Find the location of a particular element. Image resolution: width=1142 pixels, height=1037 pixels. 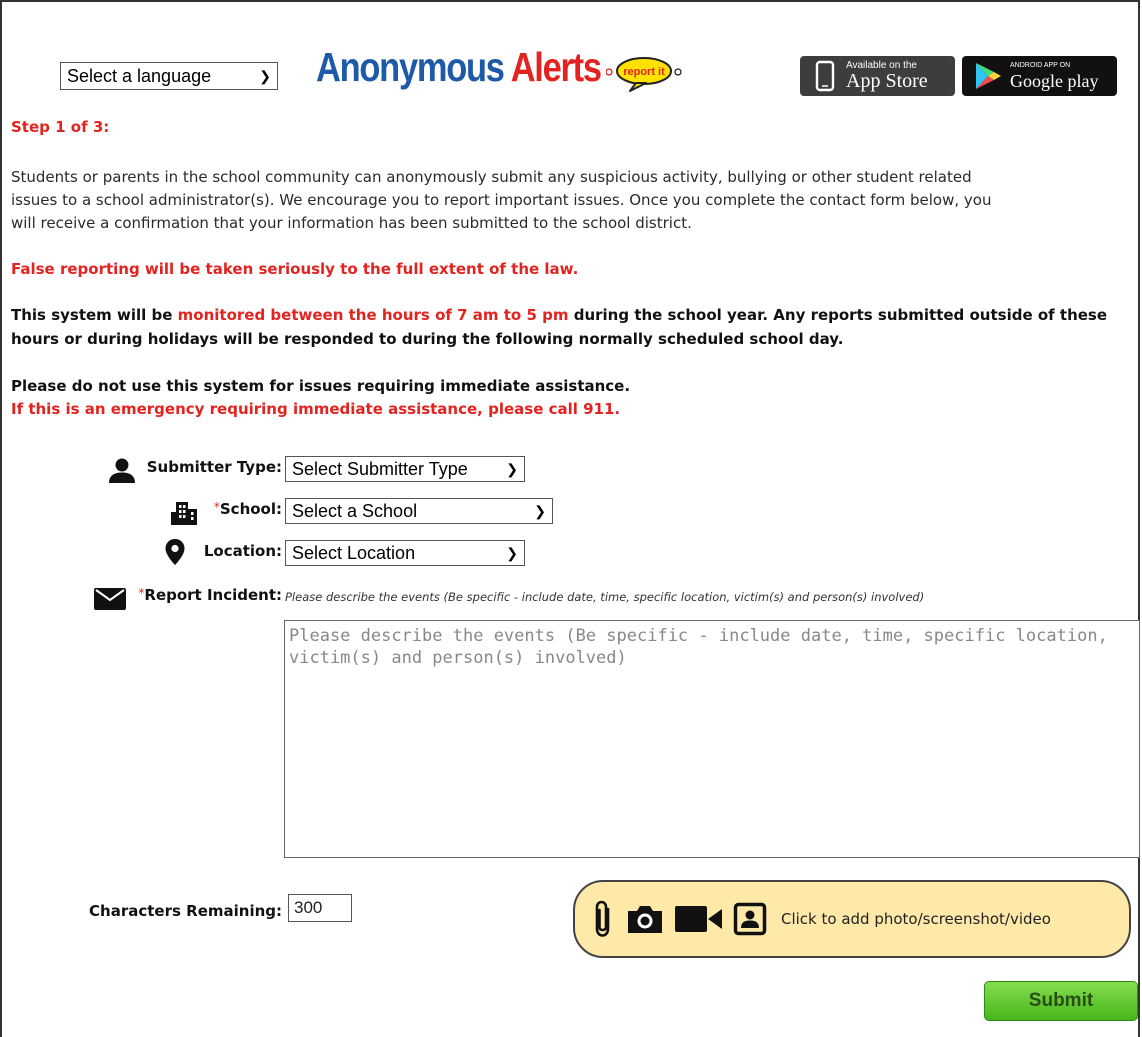

report-incident-label: *Report Incident: is located at coordinates (206, 595).